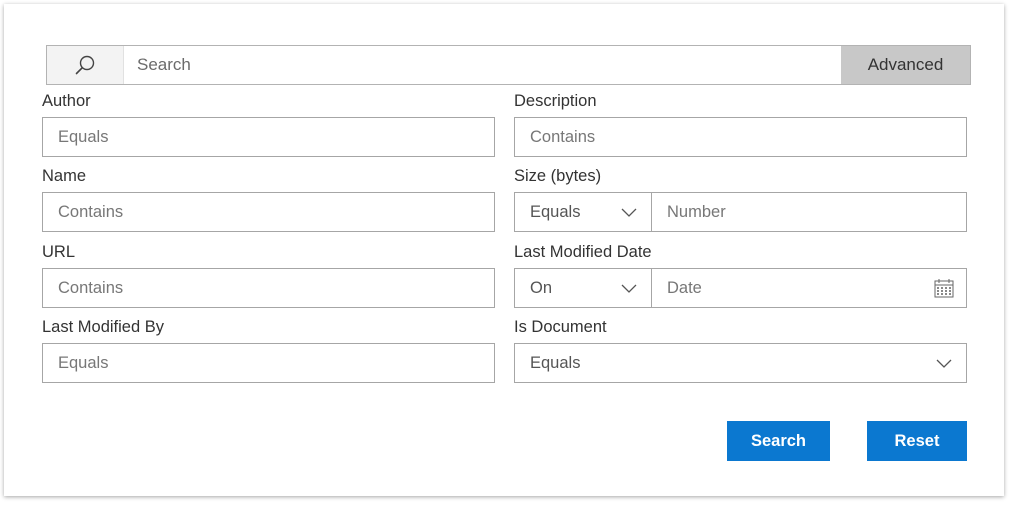  Describe the element at coordinates (740, 363) in the screenshot. I see `is-document-select: Equals` at that location.